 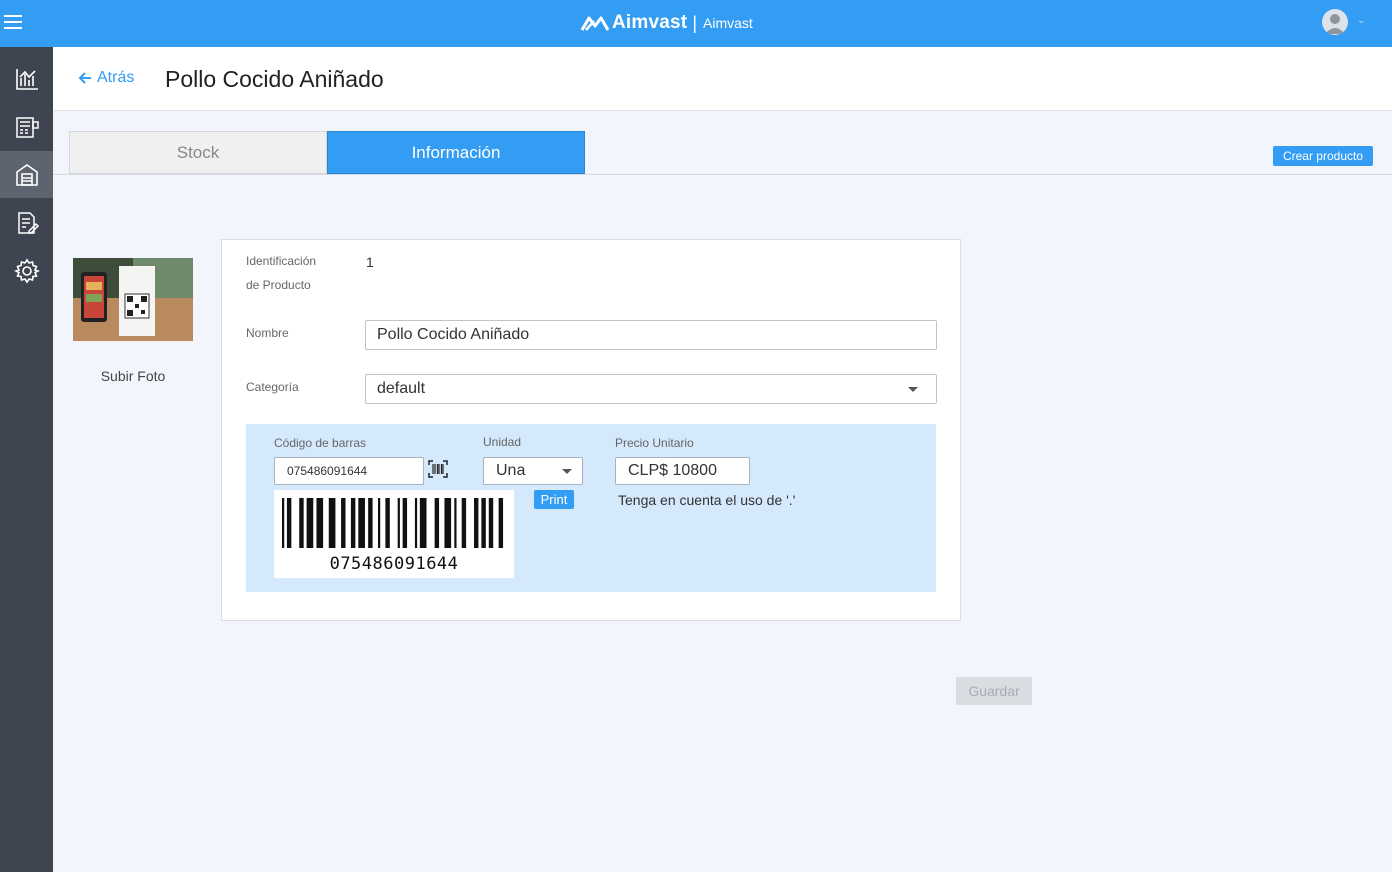 I want to click on tabs-divider, so click(x=722, y=174).